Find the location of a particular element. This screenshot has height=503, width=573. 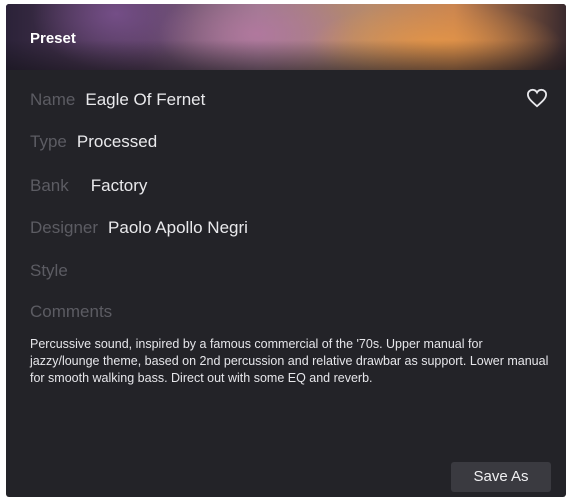

type-row: Type Processed is located at coordinates (93, 142).